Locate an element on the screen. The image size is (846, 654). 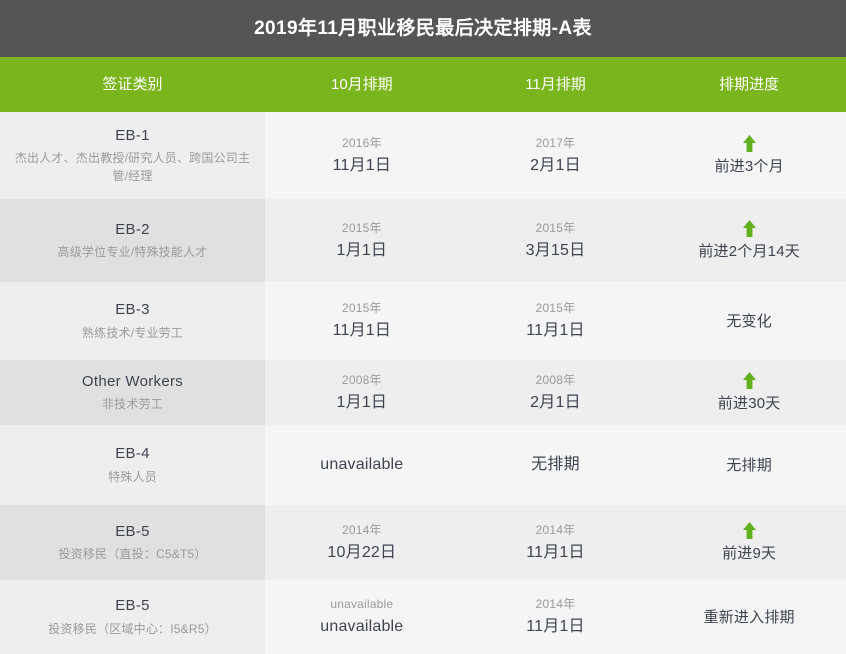
cell-november-cutoff: 2008年 2月1日 is located at coordinates (555, 392).